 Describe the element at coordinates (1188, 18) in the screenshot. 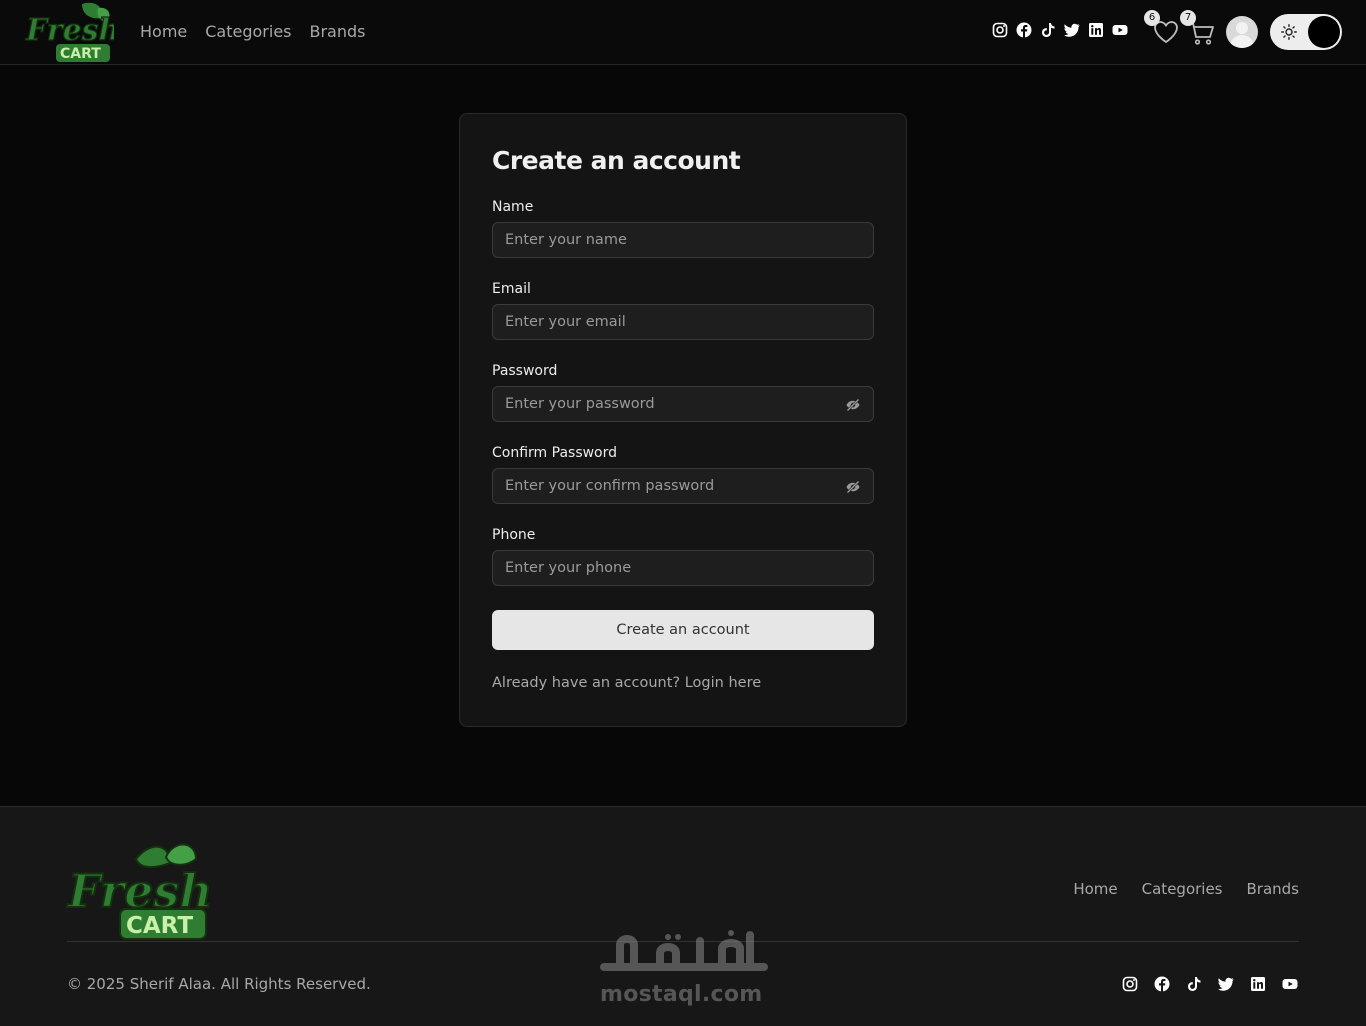

I see `cart-count-badge: 7` at that location.